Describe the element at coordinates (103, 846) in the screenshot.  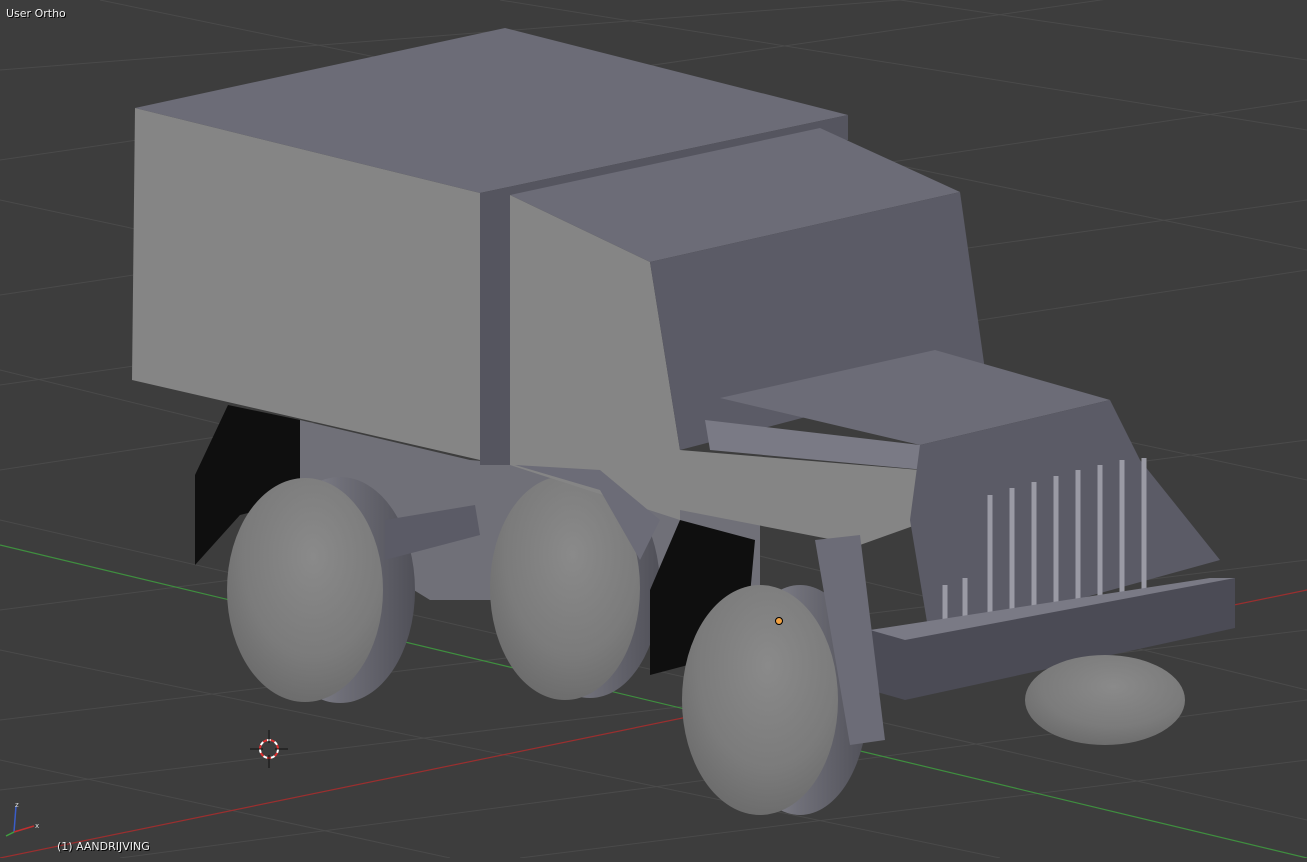
I see `active-object-label: (1) AANDRIJVING` at that location.